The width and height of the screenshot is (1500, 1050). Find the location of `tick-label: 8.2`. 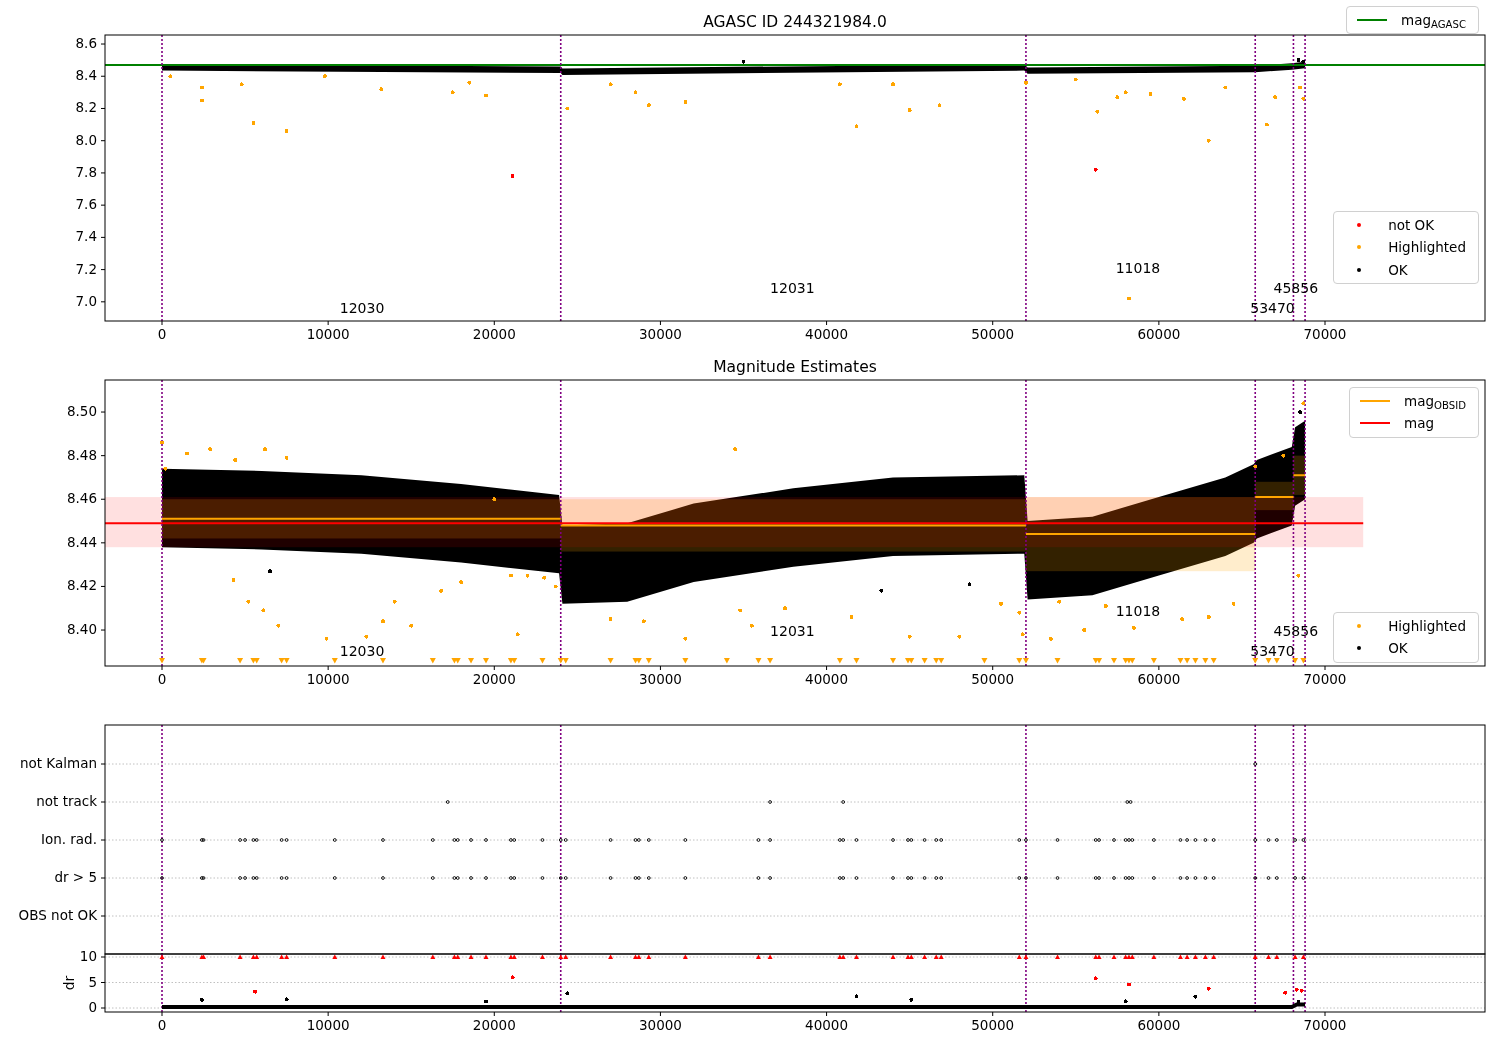

tick-label: 8.2 is located at coordinates (86, 107).